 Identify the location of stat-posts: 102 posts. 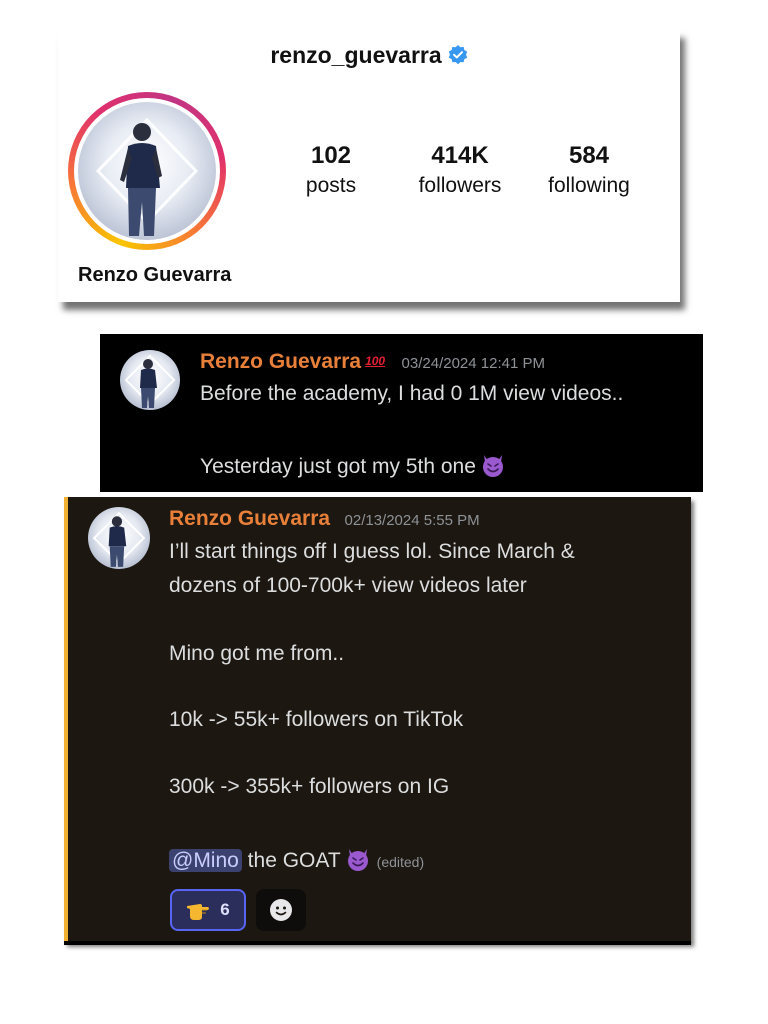
(331, 170).